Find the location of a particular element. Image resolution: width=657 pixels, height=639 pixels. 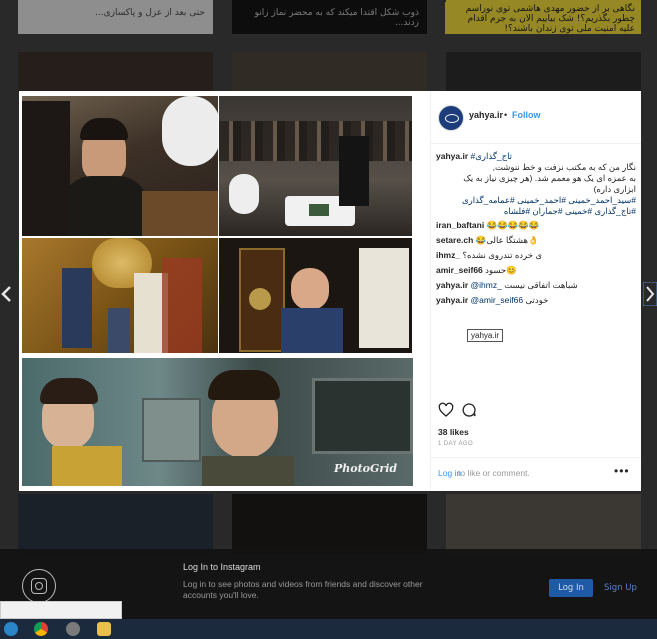

comment: iran_baftani 😂😂😂😂😂 is located at coordinates (536, 225).